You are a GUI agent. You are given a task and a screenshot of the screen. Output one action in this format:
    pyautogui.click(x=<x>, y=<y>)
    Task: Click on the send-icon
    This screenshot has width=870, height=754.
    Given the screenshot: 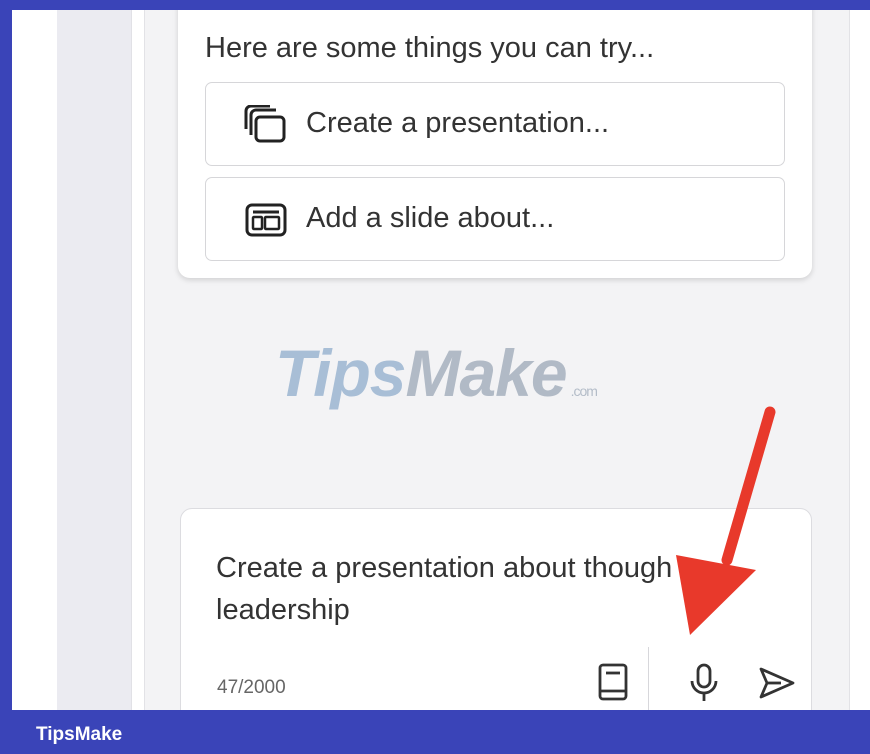 What is the action you would take?
    pyautogui.click(x=777, y=683)
    